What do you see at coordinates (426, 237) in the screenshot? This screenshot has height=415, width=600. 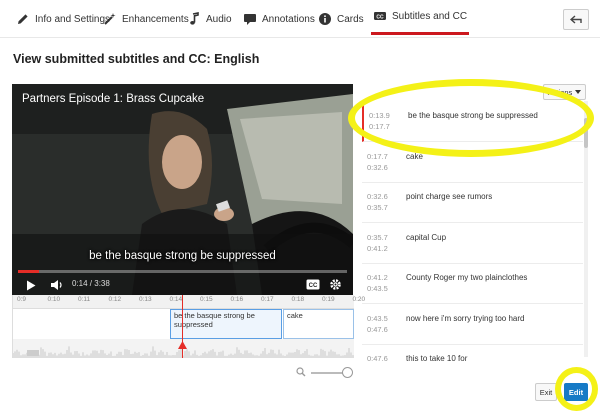 I see `subtitle-text: capital Cup` at bounding box center [426, 237].